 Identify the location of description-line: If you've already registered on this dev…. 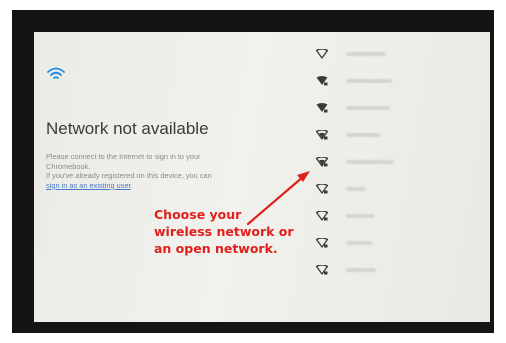
(129, 176).